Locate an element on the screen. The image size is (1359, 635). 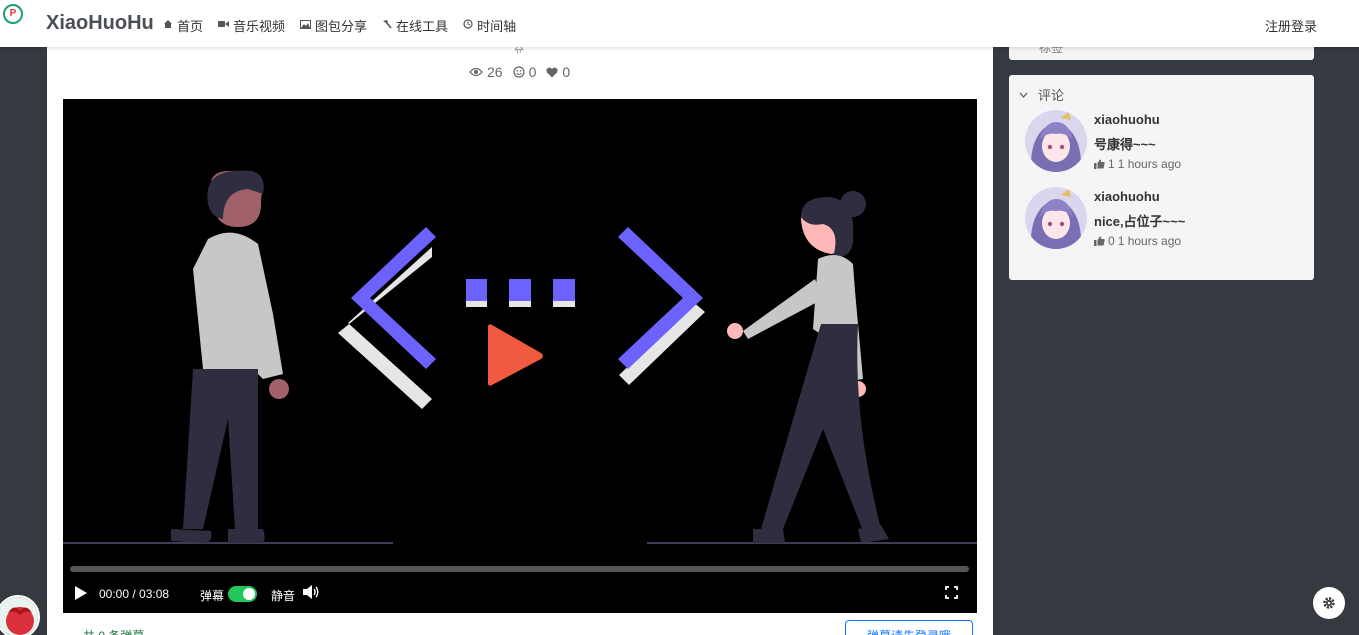
comment-item: xiaohuohu 号康得~~~ 1 1 hours ago is located at coordinates (1165, 142).